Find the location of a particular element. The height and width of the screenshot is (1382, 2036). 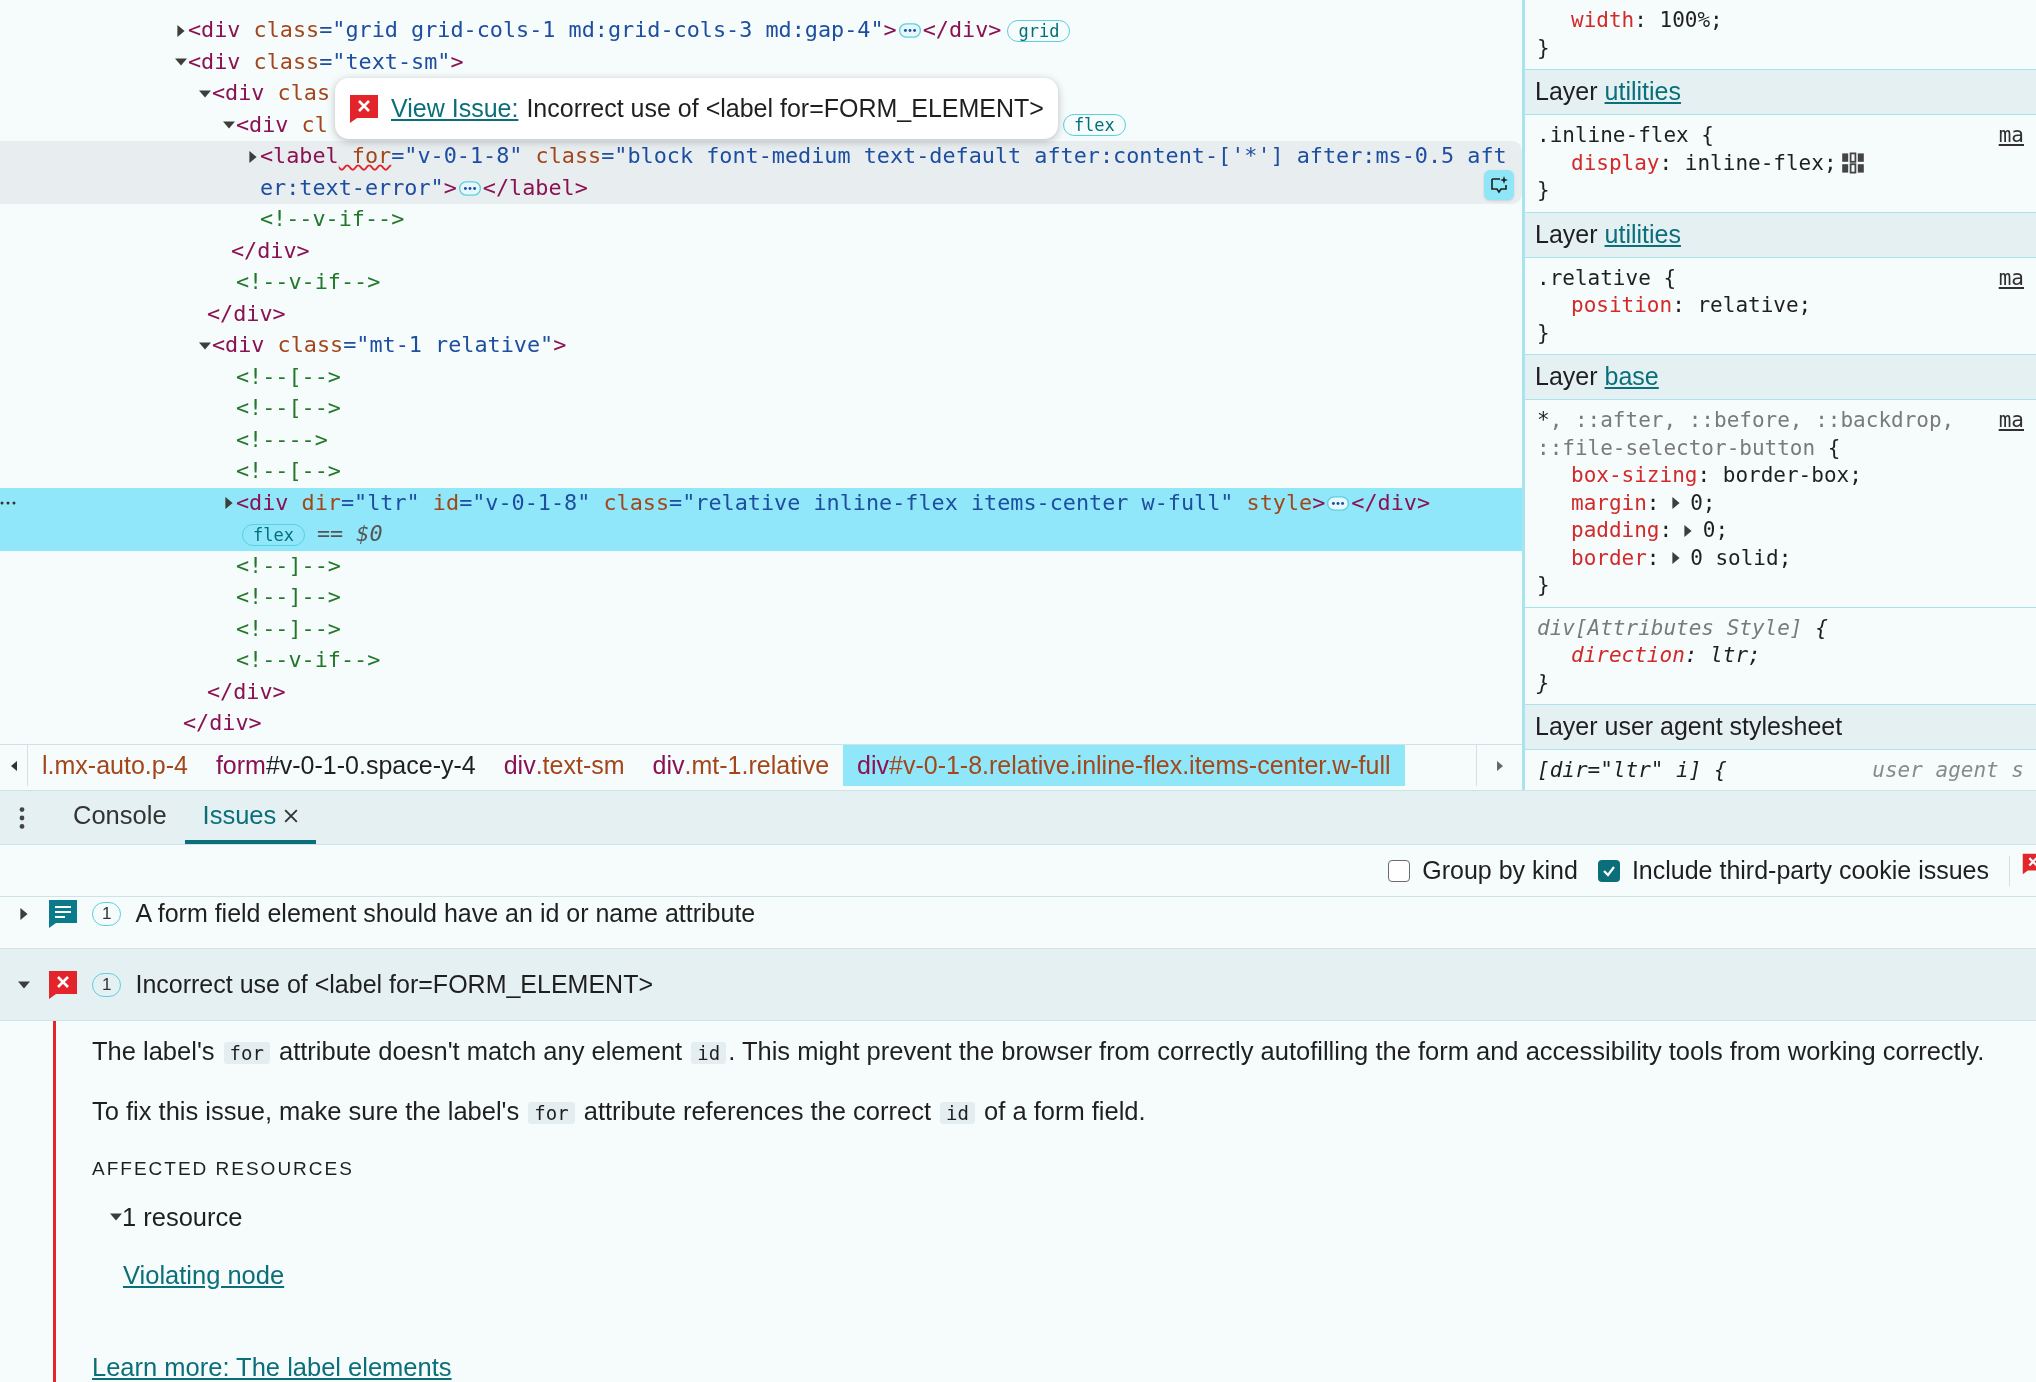

tooltip-text: Incorrect use of <label for=FORM_ELEMENT> is located at coordinates (785, 108).